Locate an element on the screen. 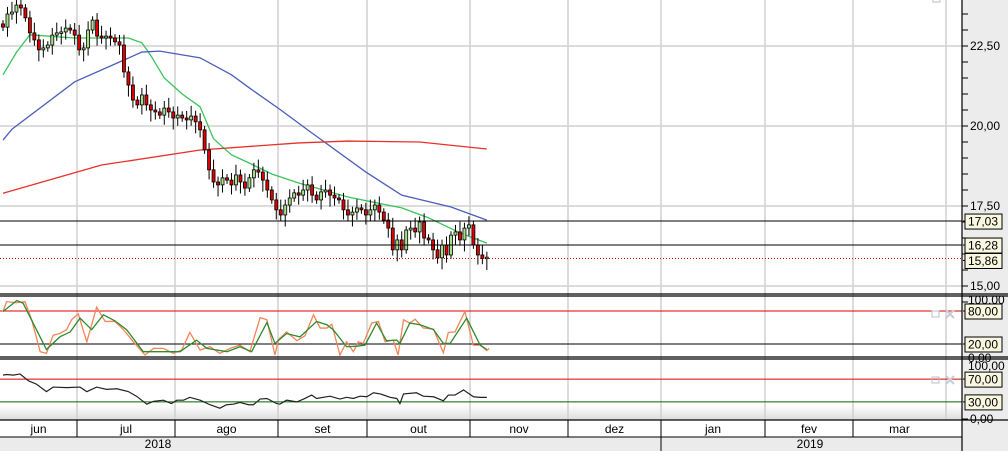 Image resolution: width=1008 pixels, height=451 pixels. value-axis-label: 17,50 is located at coordinates (985, 206).